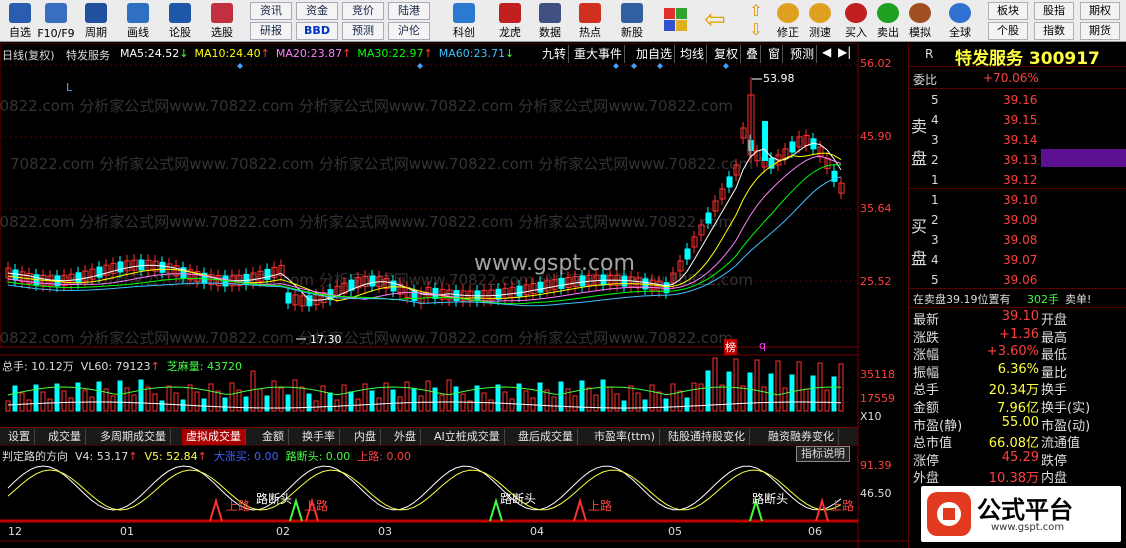 Image resolution: width=1126 pixels, height=548 pixels. What do you see at coordinates (788, 32) in the screenshot?
I see `nav-button-label: 修正` at bounding box center [788, 32].